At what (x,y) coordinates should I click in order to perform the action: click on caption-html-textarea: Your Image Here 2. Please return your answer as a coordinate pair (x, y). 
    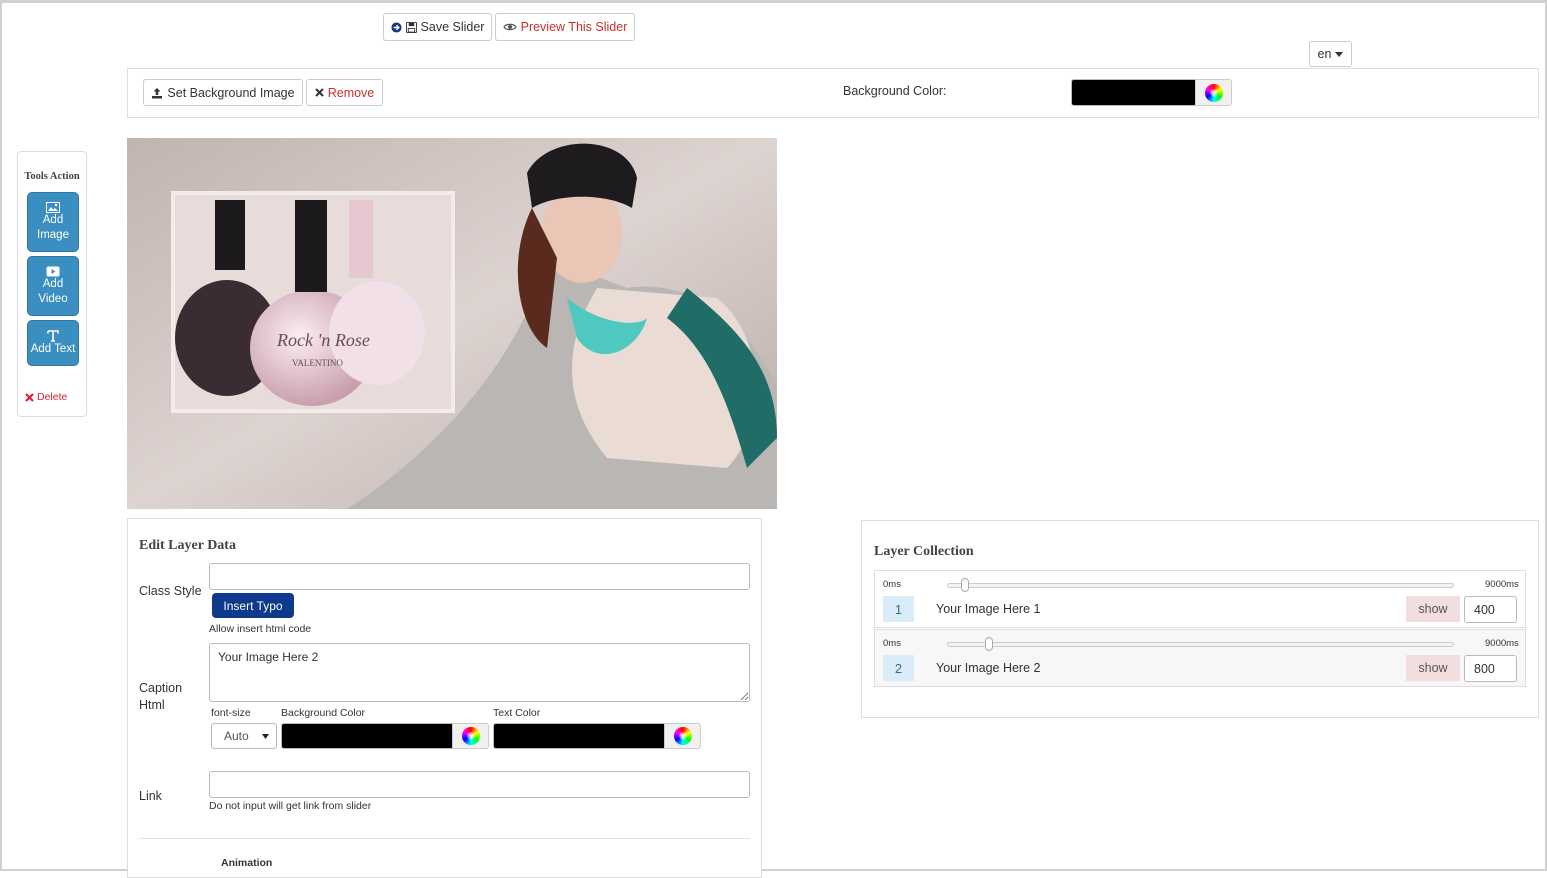
    Looking at the image, I should click on (479, 672).